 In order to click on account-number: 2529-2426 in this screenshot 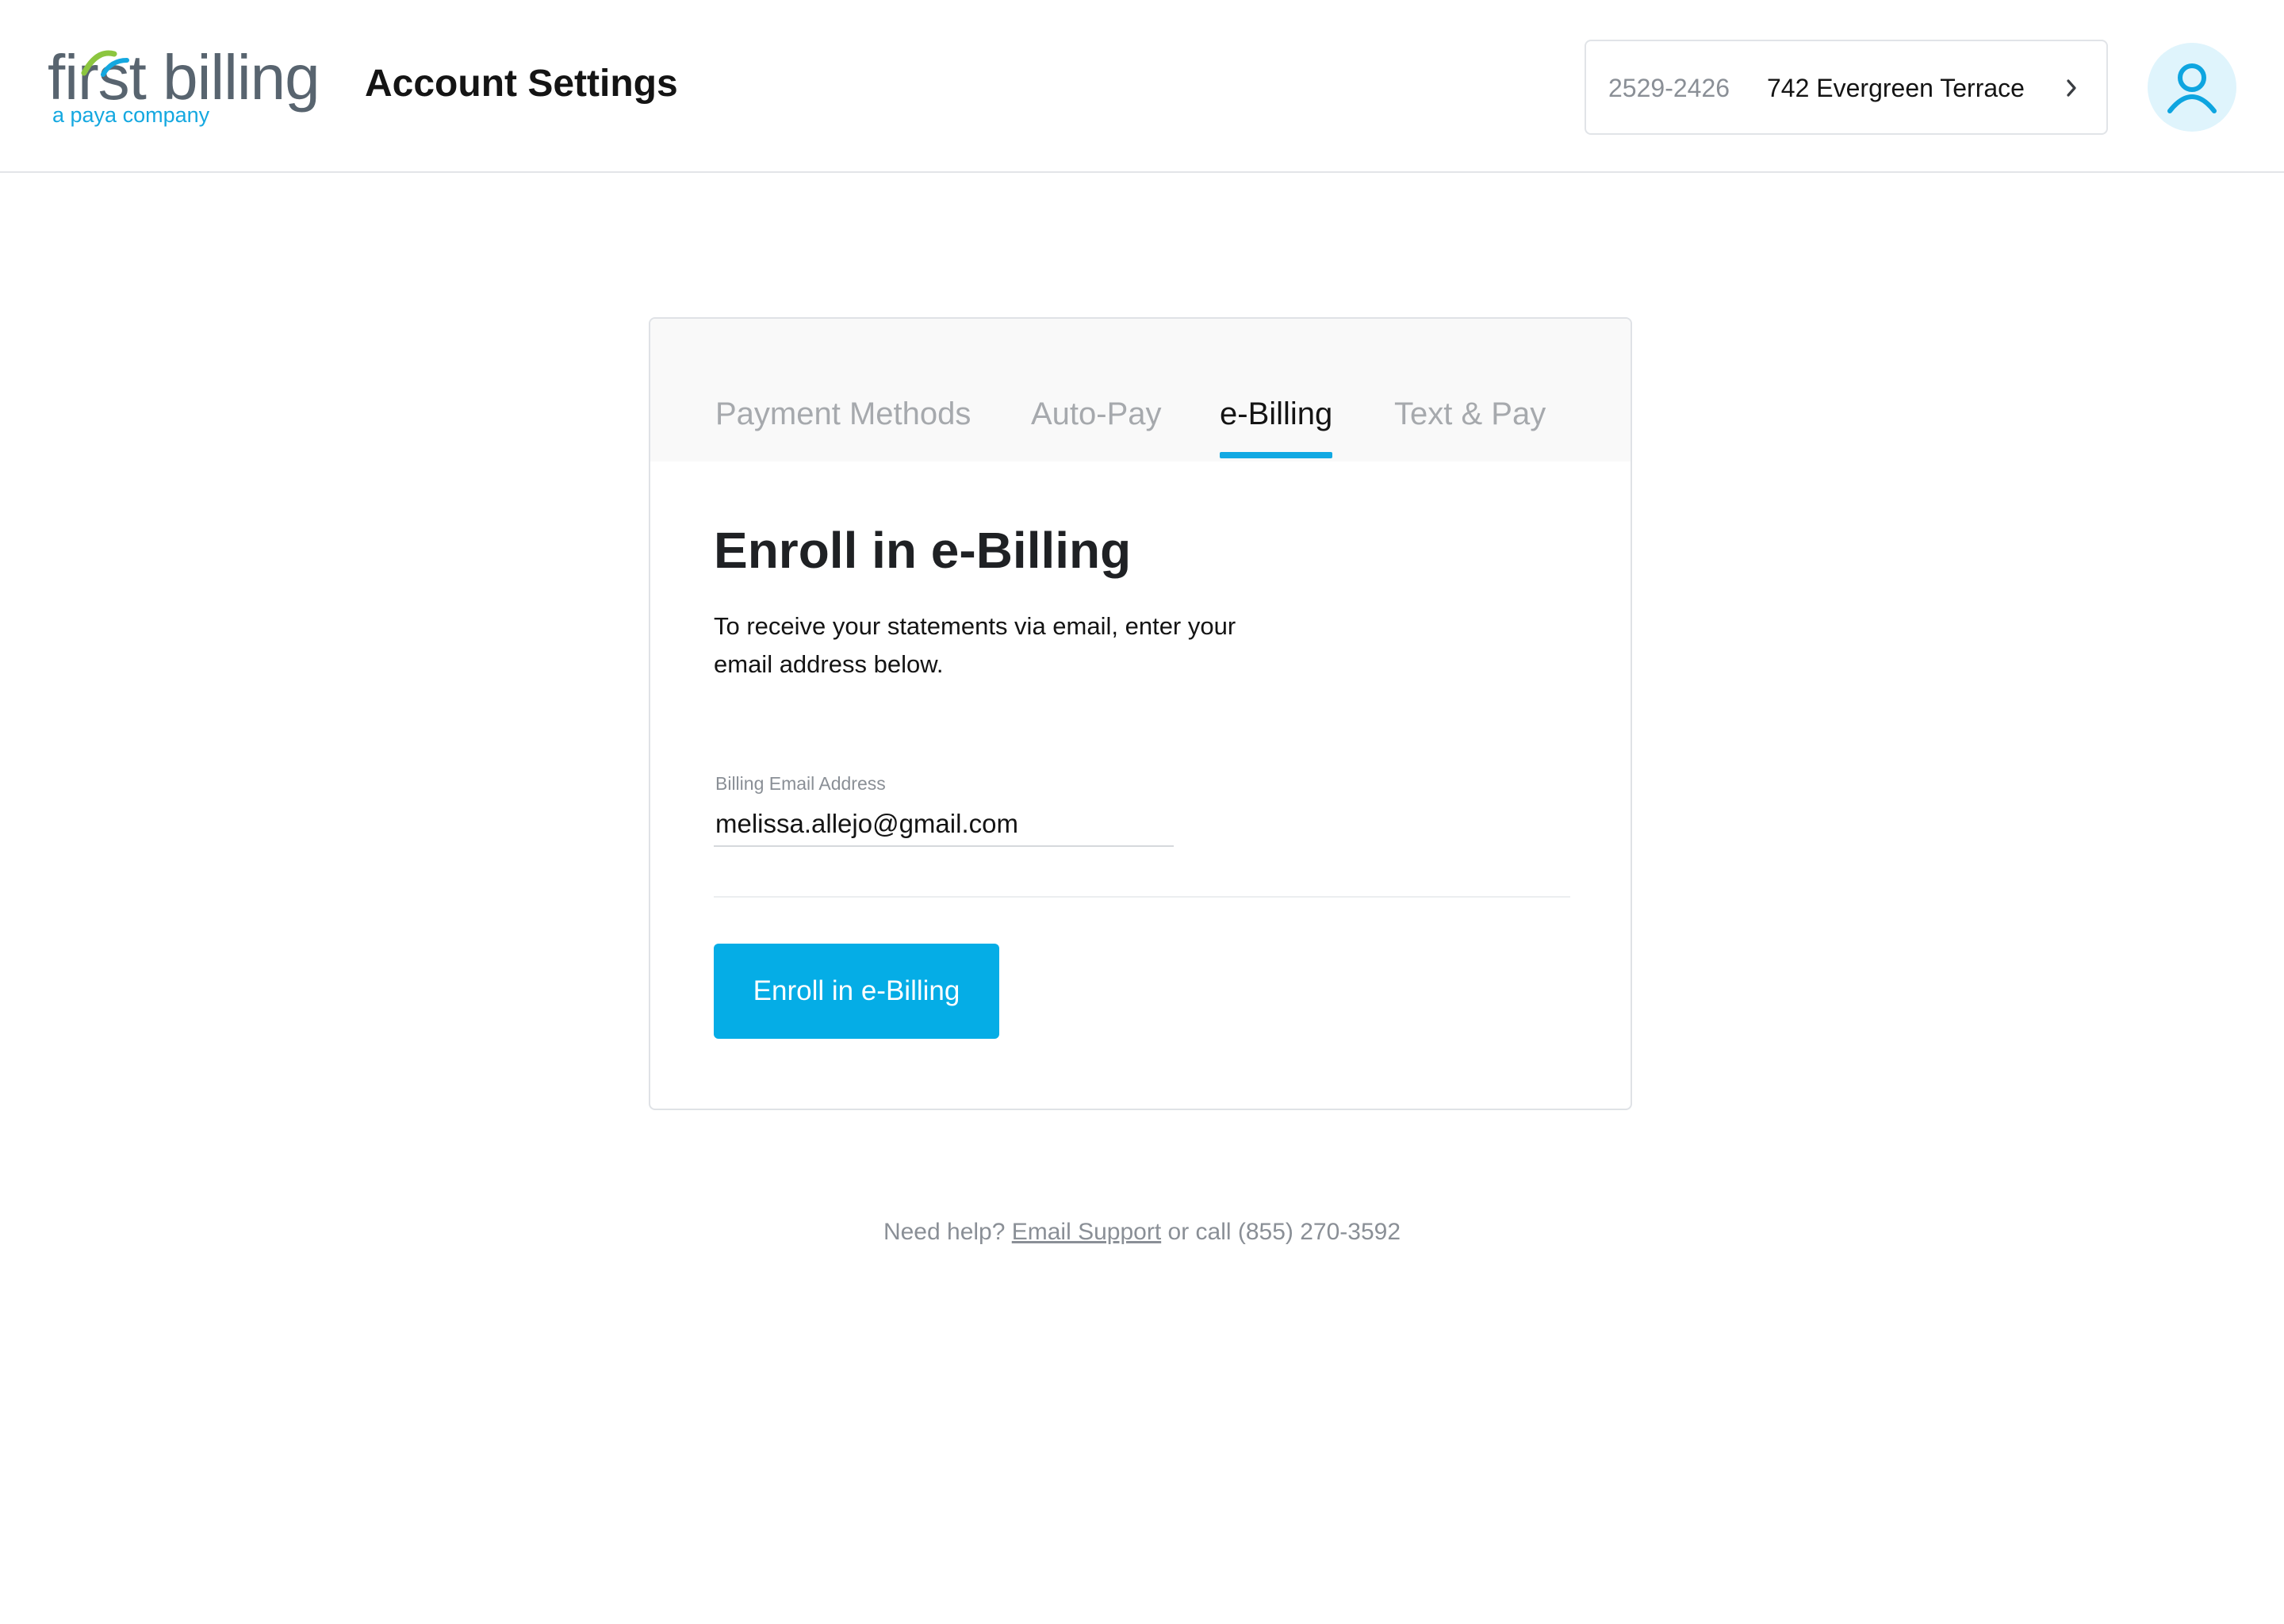, I will do `click(1669, 88)`.